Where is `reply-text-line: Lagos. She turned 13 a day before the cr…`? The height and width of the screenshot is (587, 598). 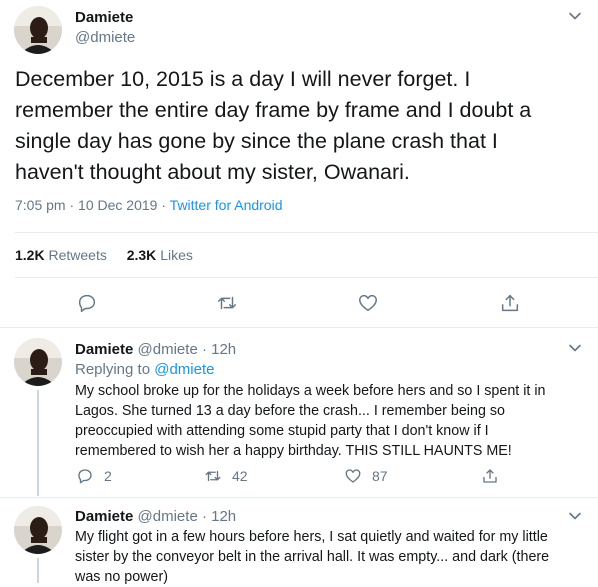 reply-text-line: Lagos. She turned 13 a day before the cr… is located at coordinates (290, 411).